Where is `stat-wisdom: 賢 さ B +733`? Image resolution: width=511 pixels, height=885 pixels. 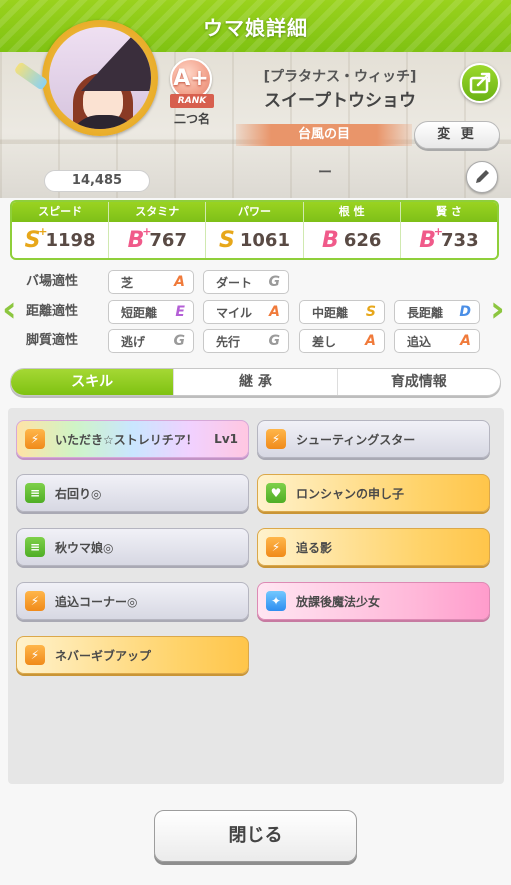
stat-wisdom: 賢 さ B +733 is located at coordinates (448, 230).